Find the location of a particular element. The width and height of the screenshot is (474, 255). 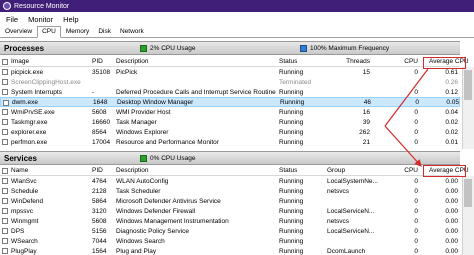

annotation-arrows is located at coordinates (406, 117).